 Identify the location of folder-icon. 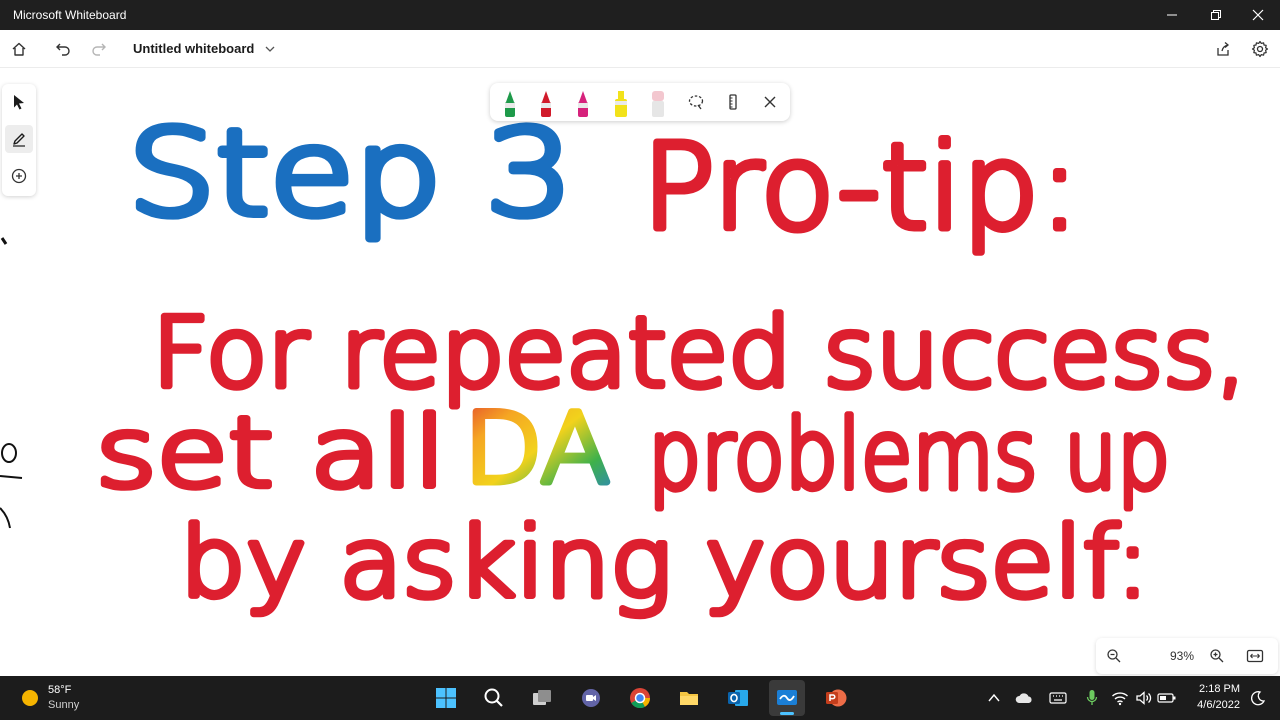
(689, 698).